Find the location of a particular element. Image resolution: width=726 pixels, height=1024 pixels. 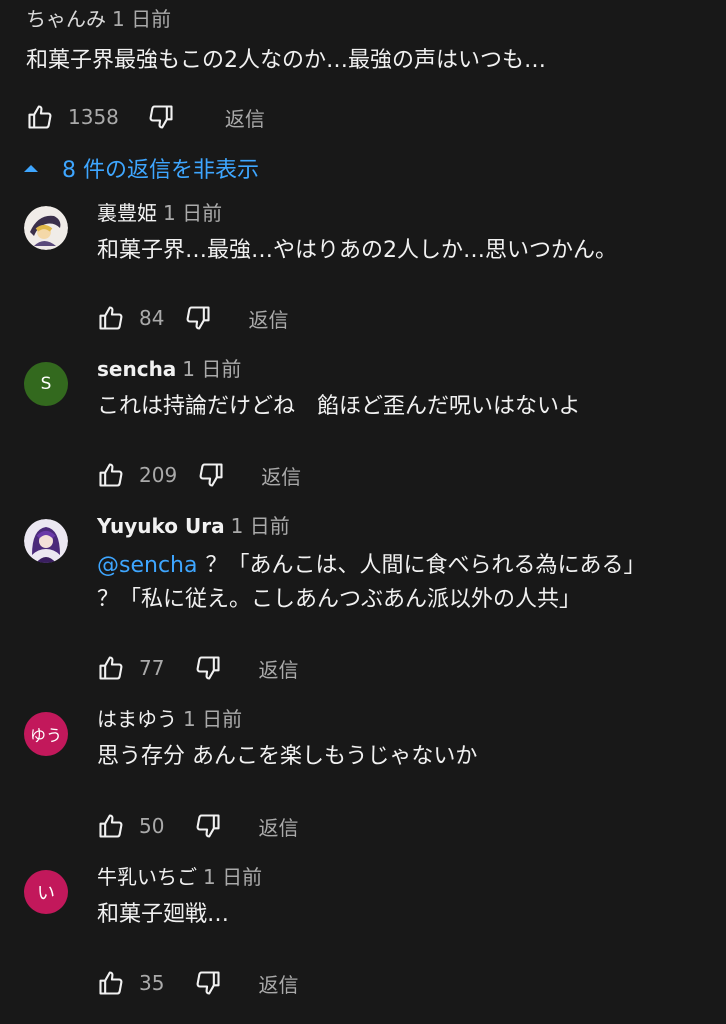

avatar-letter: い is located at coordinates (46, 893).